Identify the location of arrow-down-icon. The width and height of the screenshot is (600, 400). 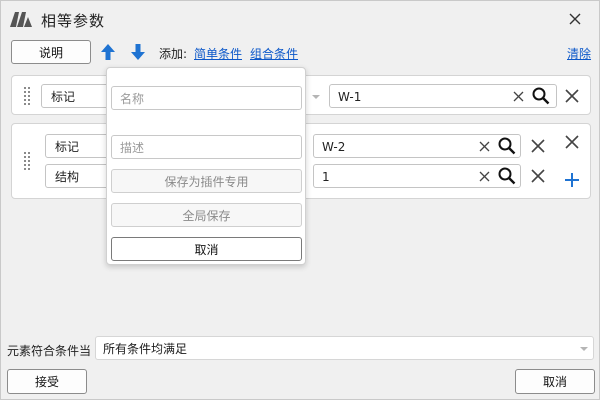
(138, 52).